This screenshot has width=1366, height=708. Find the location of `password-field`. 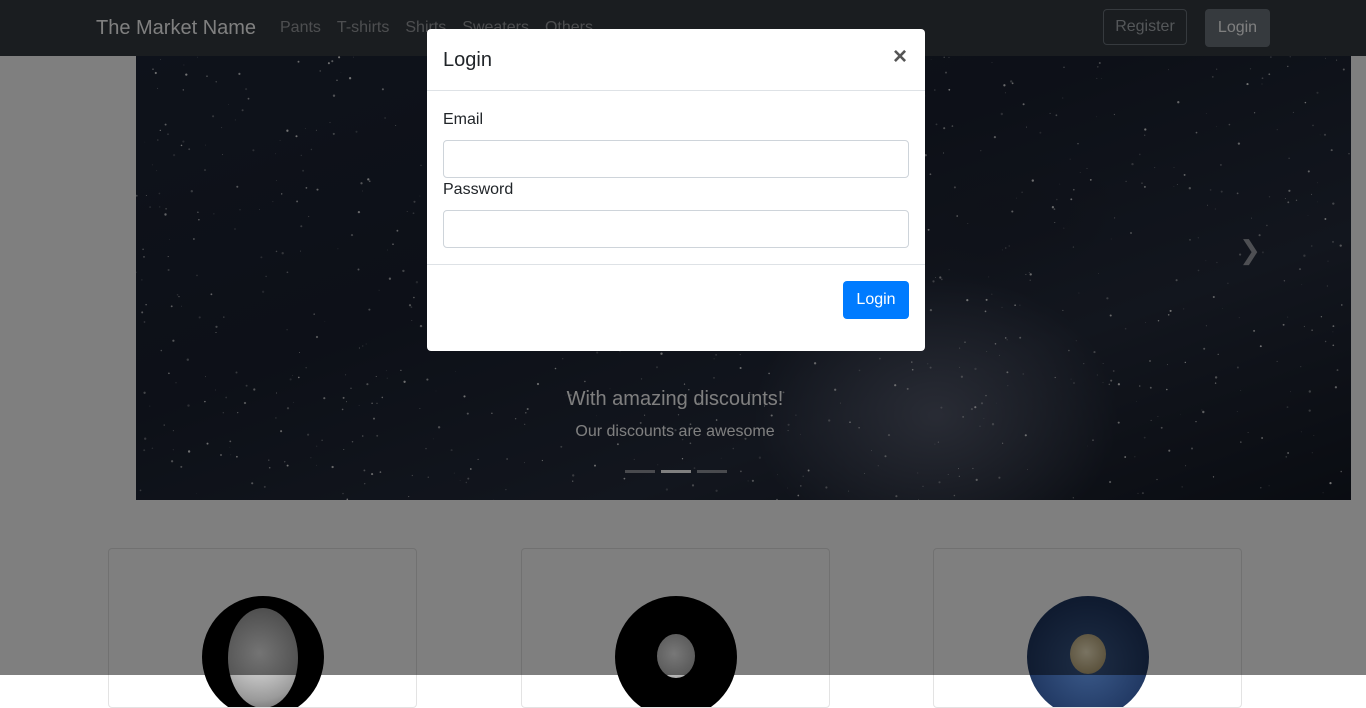

password-field is located at coordinates (676, 229).